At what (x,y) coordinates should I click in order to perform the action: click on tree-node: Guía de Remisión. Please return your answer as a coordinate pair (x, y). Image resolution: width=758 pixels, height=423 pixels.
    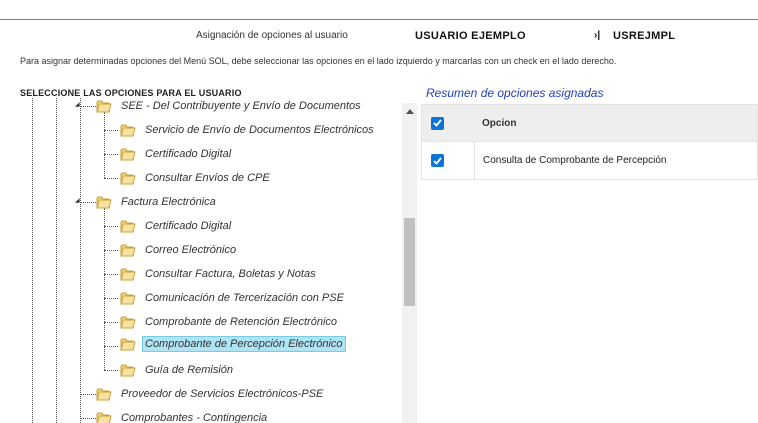
    Looking at the image, I should click on (178, 370).